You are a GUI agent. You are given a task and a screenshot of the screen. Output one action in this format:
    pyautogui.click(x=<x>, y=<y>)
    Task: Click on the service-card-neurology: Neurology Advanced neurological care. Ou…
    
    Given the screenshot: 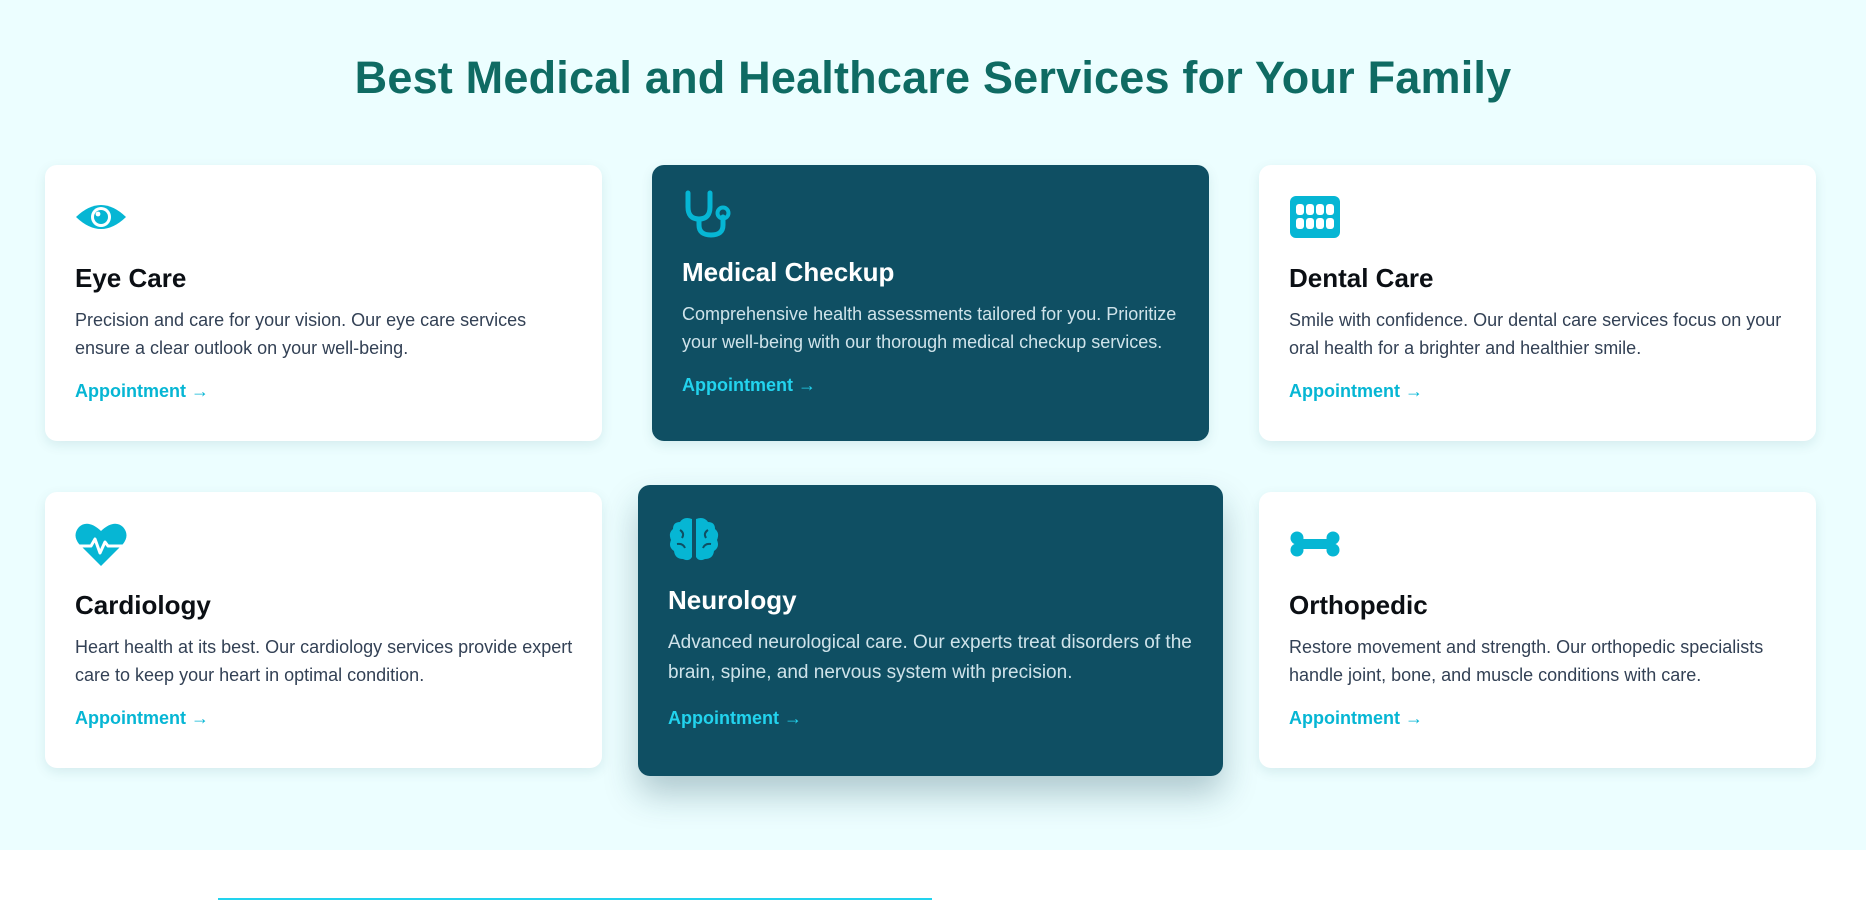 What is the action you would take?
    pyautogui.click(x=930, y=630)
    